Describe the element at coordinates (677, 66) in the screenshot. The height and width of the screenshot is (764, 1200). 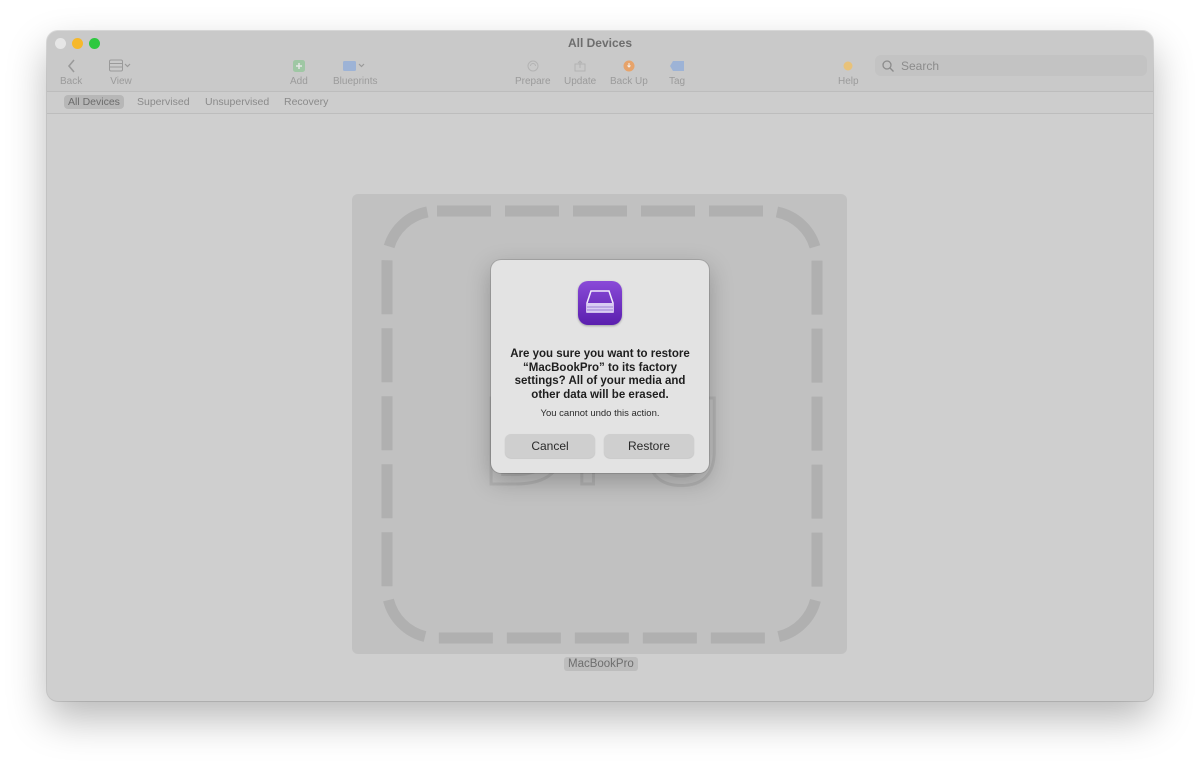
I see `tag-icon` at that location.